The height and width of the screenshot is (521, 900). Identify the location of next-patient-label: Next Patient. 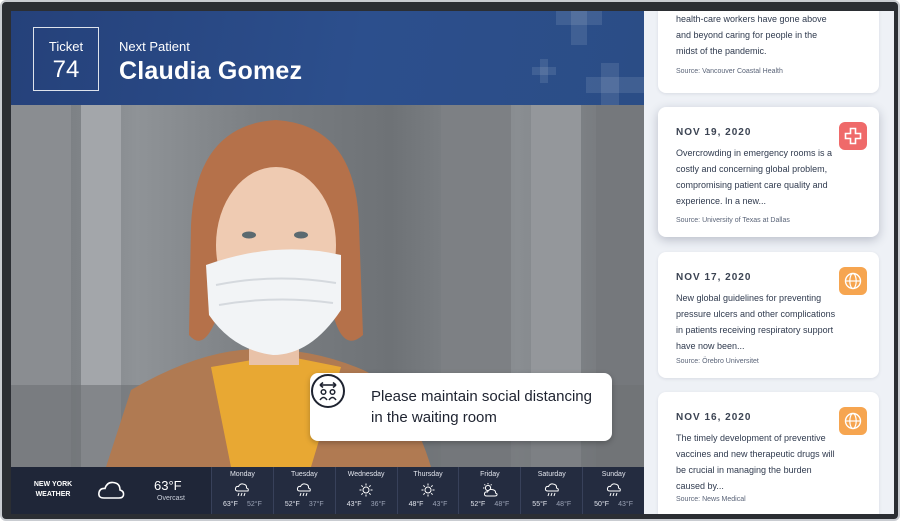
(154, 46).